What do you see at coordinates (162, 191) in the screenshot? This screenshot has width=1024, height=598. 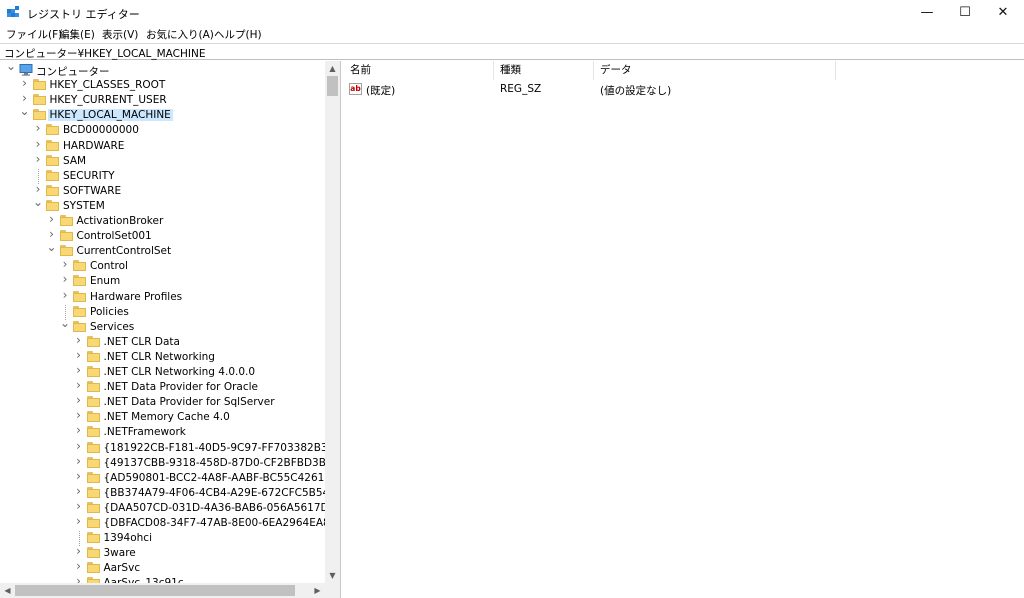 I see `tree-node: › SOFTWARE` at bounding box center [162, 191].